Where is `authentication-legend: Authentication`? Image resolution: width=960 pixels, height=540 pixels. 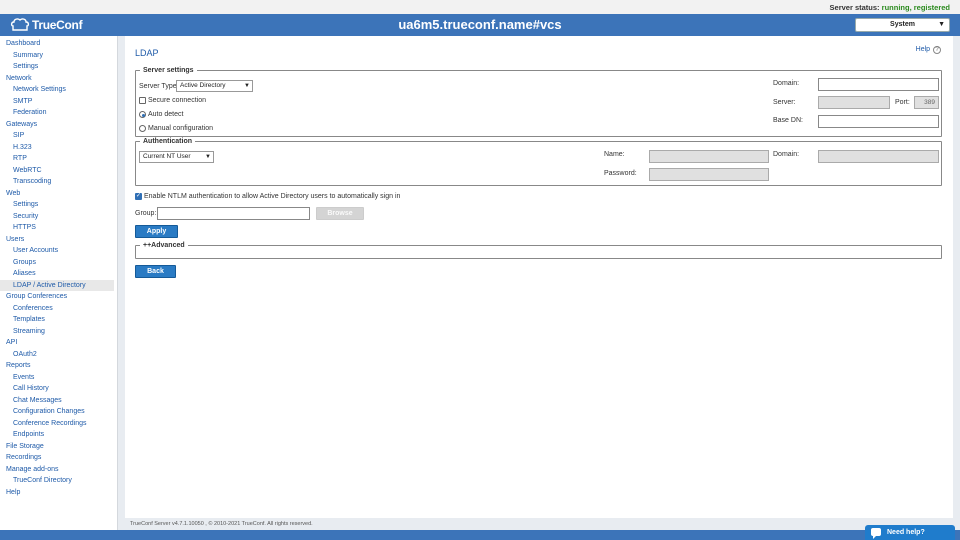 authentication-legend: Authentication is located at coordinates (167, 141).